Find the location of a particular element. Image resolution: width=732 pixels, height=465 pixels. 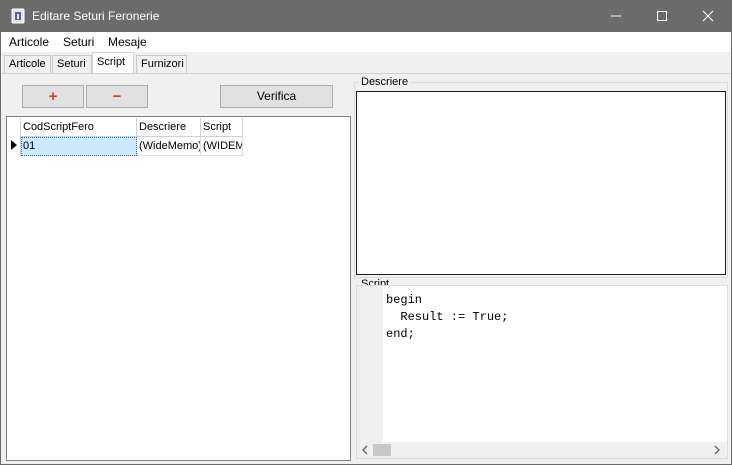

scroll-right-icon is located at coordinates (717, 450).